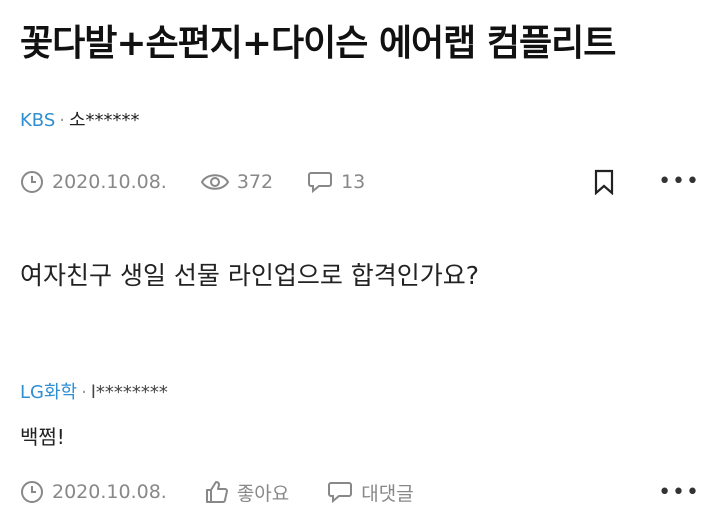  Describe the element at coordinates (318, 43) in the screenshot. I see `post-title: 꽃다발+손편지+다이슨 에어랩 컴플리트` at that location.